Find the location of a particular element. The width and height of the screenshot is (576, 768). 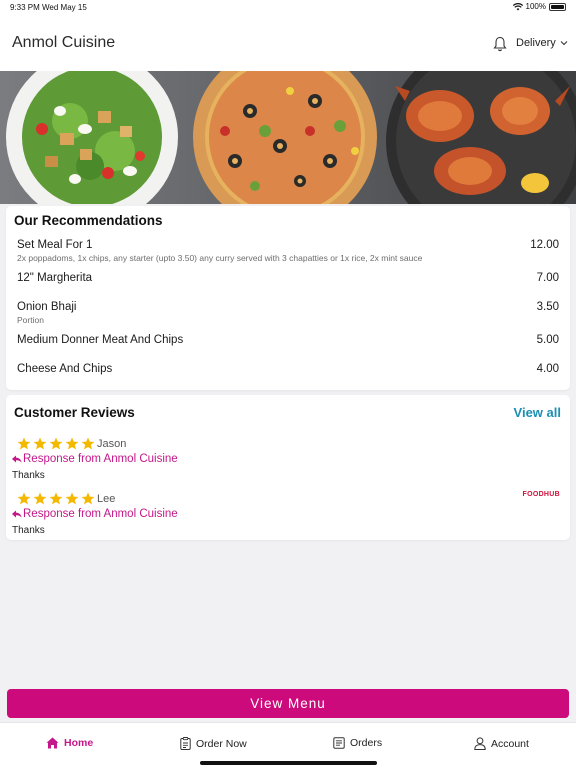

bottom-tab-bar: Home Order Now Orders Account is located at coordinates (288, 745).